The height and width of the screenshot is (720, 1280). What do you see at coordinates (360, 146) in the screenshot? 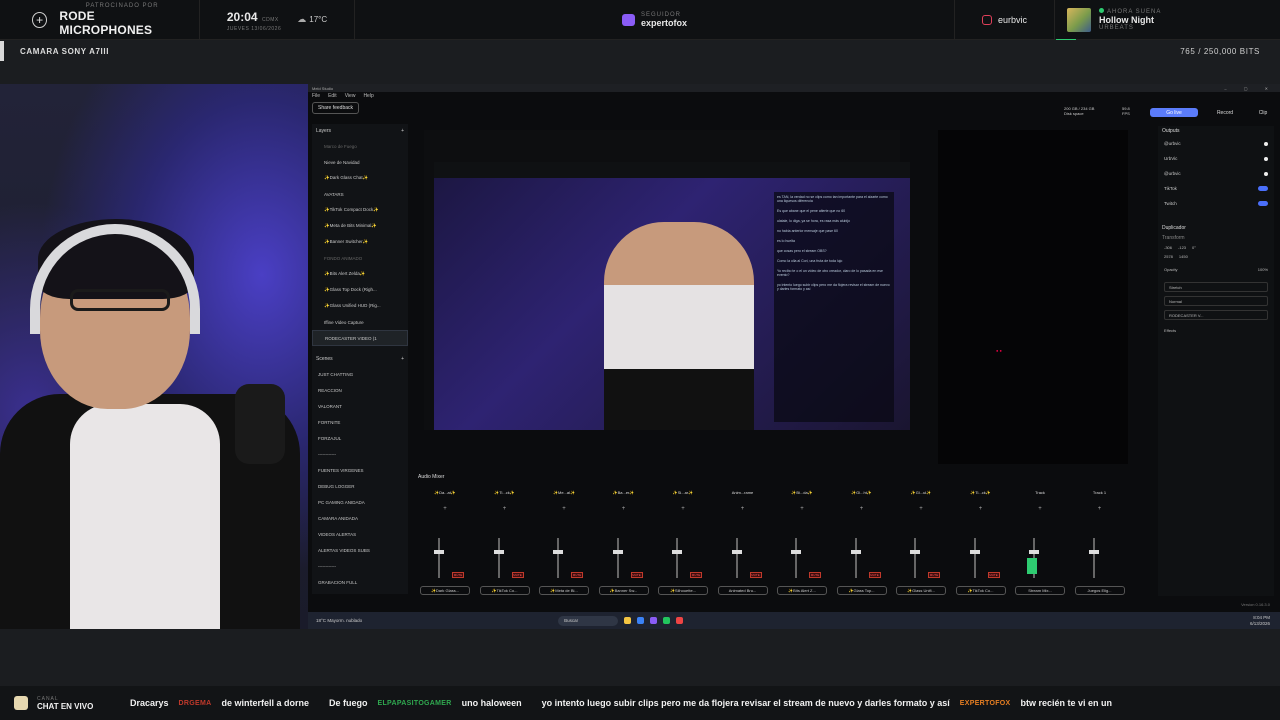
I see `layer-item: Marco de Fuego` at bounding box center [360, 146].